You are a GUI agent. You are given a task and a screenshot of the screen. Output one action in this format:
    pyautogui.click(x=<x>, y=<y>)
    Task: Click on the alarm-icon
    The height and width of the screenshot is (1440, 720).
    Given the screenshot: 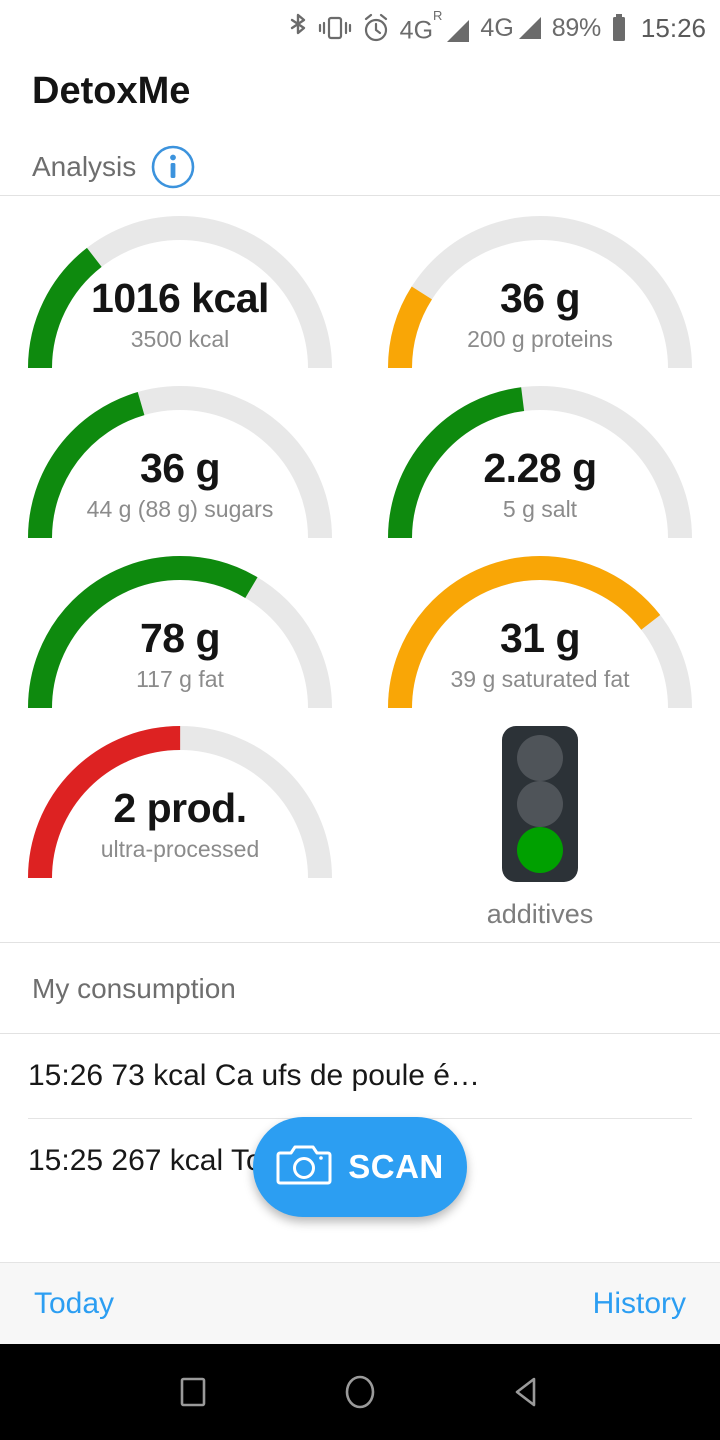 What is the action you would take?
    pyautogui.click(x=376, y=28)
    